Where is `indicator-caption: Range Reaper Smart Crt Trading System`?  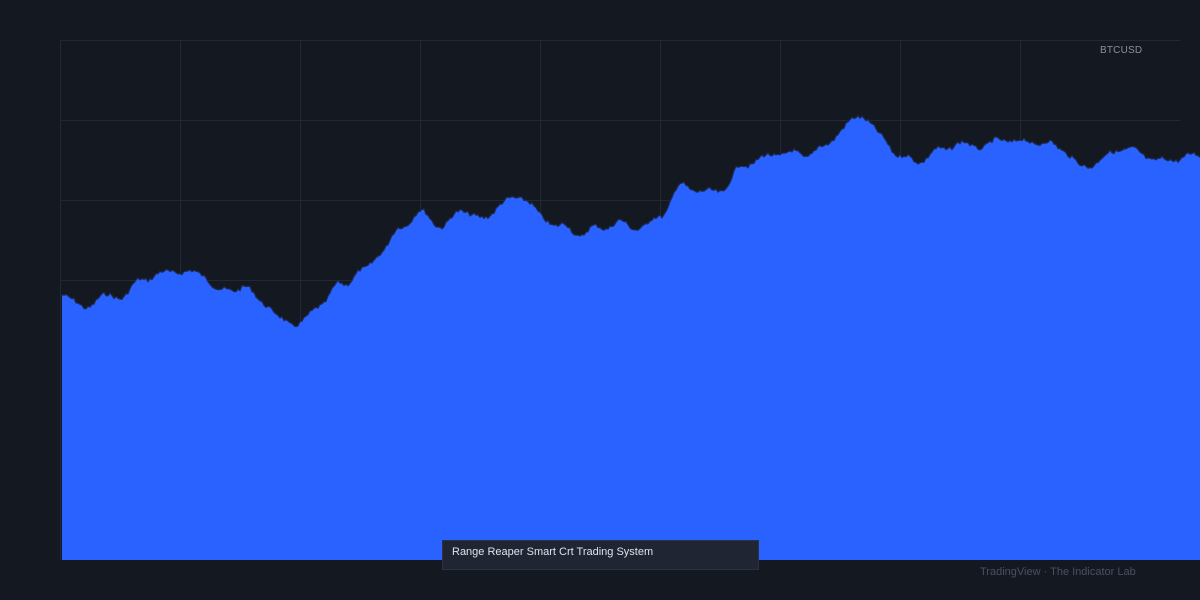 indicator-caption: Range Reaper Smart Crt Trading System is located at coordinates (600, 555).